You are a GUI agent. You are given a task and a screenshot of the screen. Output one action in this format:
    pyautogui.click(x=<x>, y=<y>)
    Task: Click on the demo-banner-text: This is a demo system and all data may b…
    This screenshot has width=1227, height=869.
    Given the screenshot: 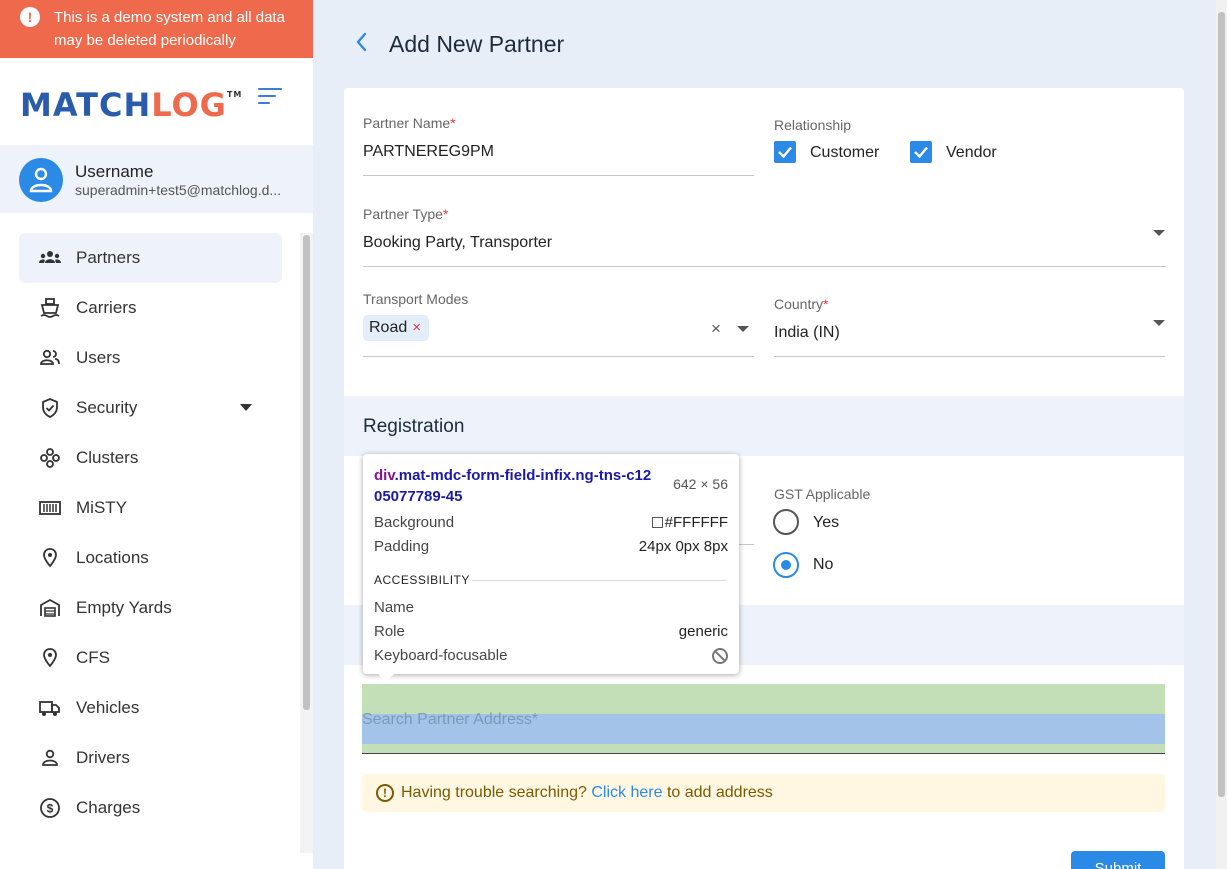 What is the action you would take?
    pyautogui.click(x=169, y=29)
    